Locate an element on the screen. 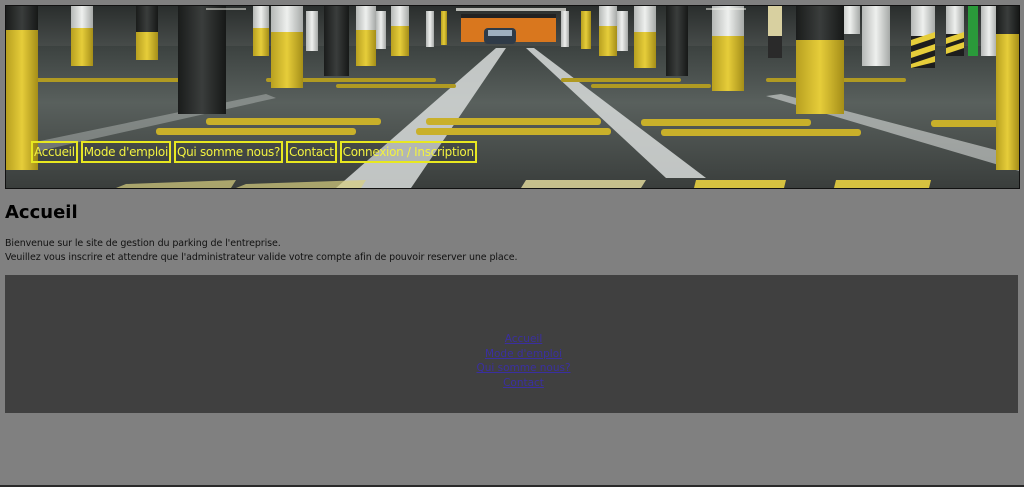 Image resolution: width=1024 pixels, height=487 pixels. nav-item-accueil: Accueil is located at coordinates (54, 152).